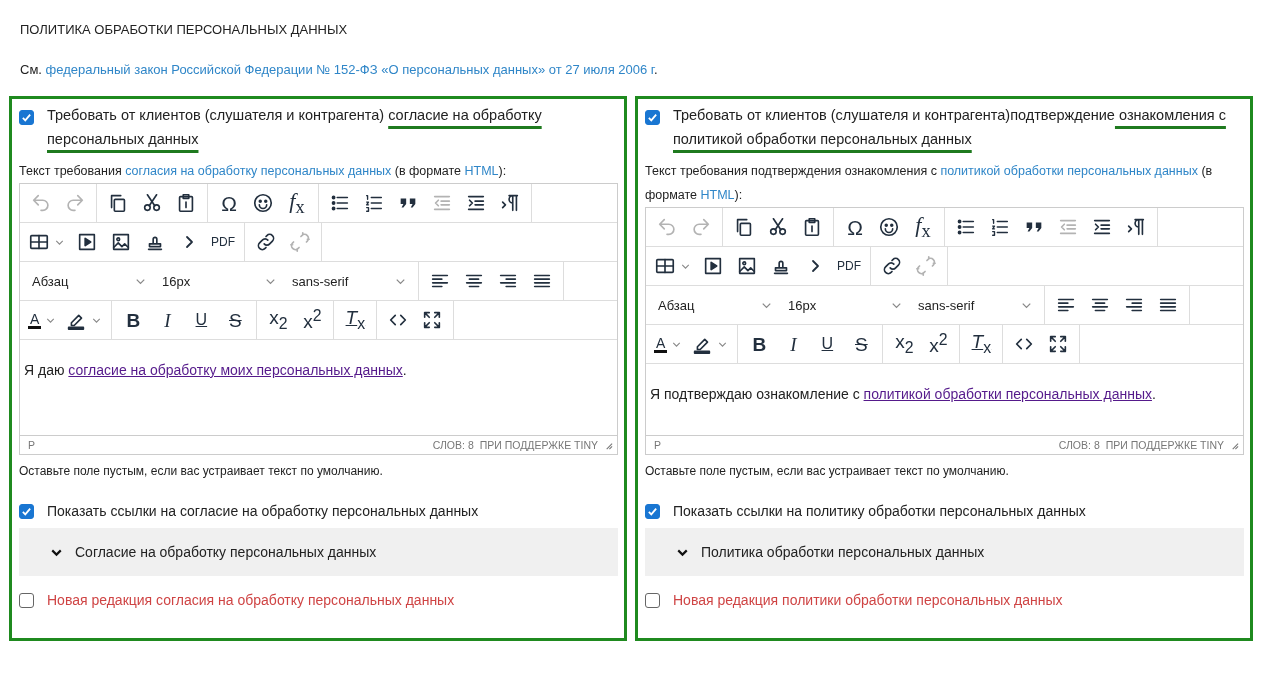 The height and width of the screenshot is (682, 1262). What do you see at coordinates (944, 552) in the screenshot?
I see `collapsible-section-header: Политика обработки персональных данных` at bounding box center [944, 552].